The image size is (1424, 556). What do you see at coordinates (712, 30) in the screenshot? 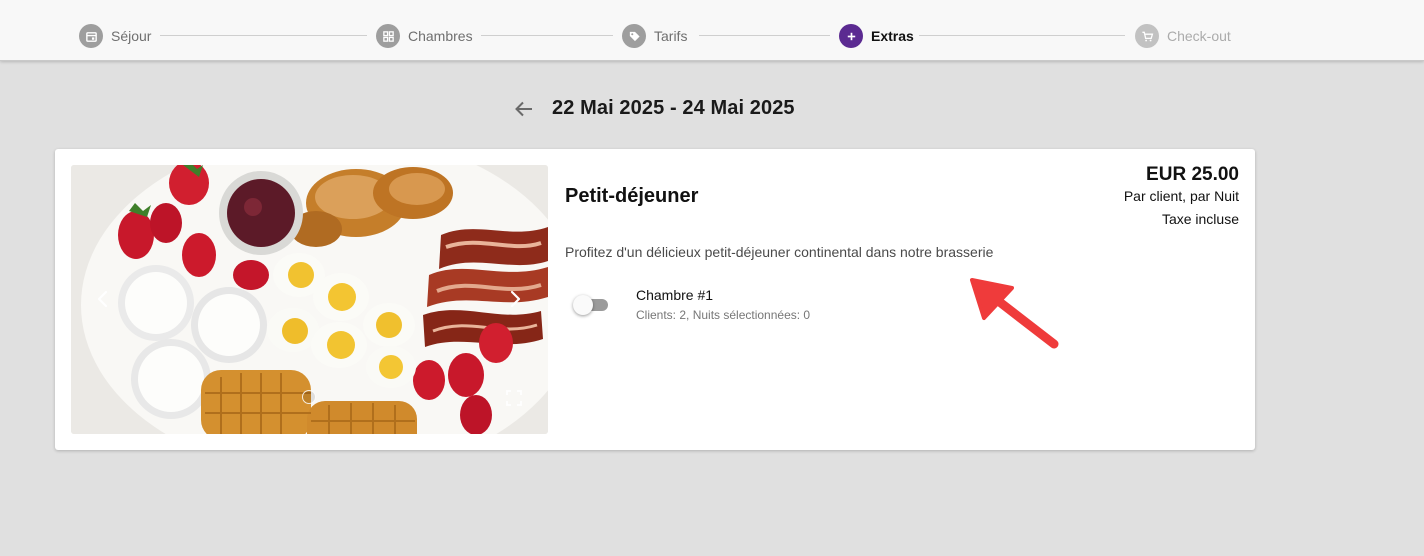
I see `checkout-stepper: Séjour Chambres Tarifs Extras Check-out` at bounding box center [712, 30].